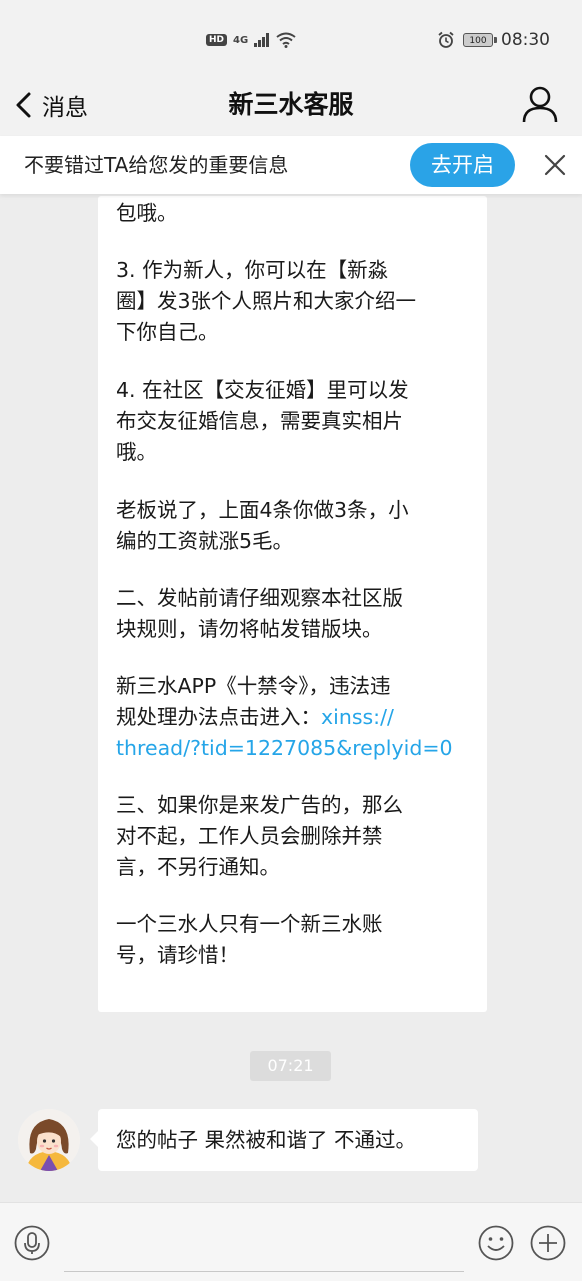 Image resolution: width=582 pixels, height=1281 pixels. What do you see at coordinates (262, 40) in the screenshot?
I see `signal-icon` at bounding box center [262, 40].